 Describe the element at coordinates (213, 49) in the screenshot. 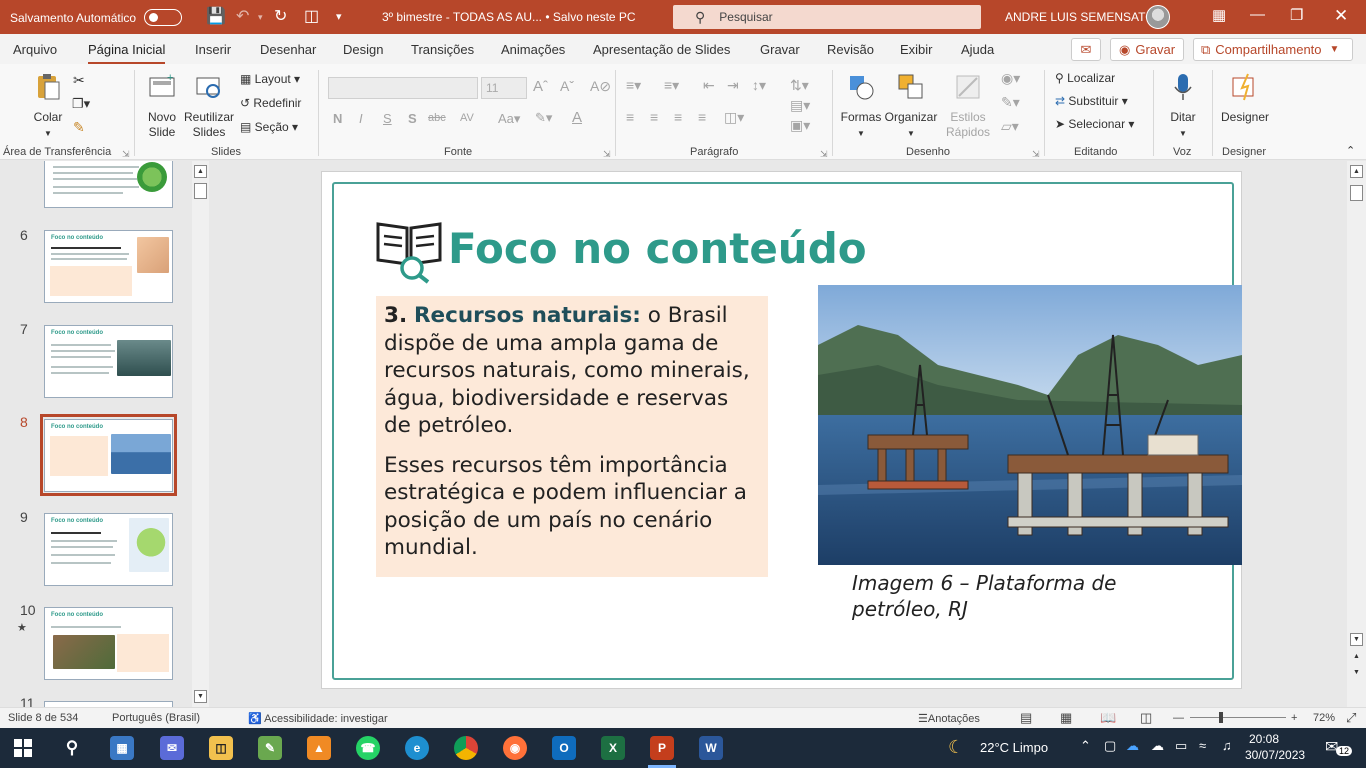

I see `tab-inserir: Inserir` at that location.